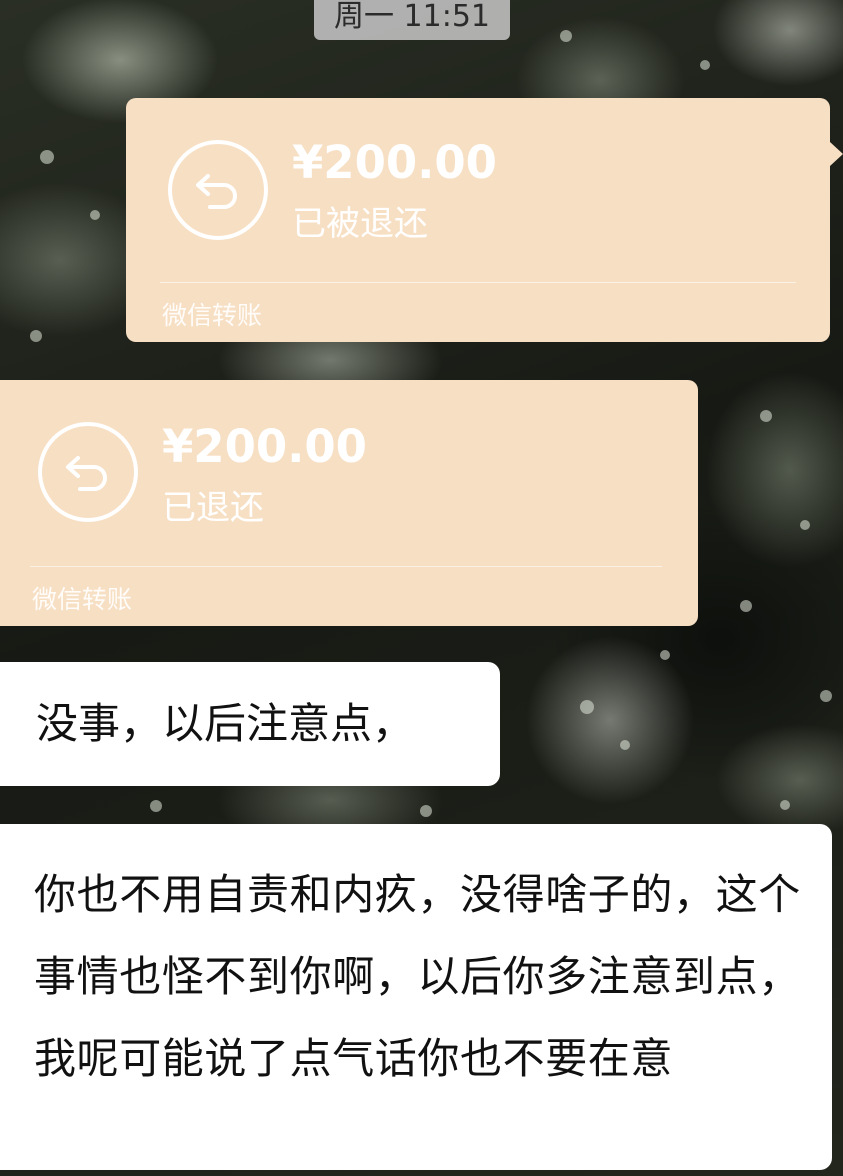  What do you see at coordinates (213, 508) in the screenshot?
I see `transfer-status: 已退还` at bounding box center [213, 508].